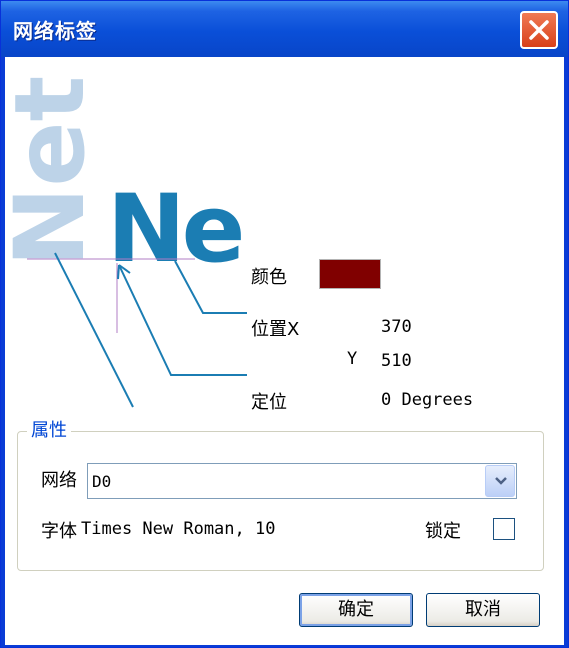 The image size is (569, 648). I want to click on chevron-down-icon, so click(501, 481).